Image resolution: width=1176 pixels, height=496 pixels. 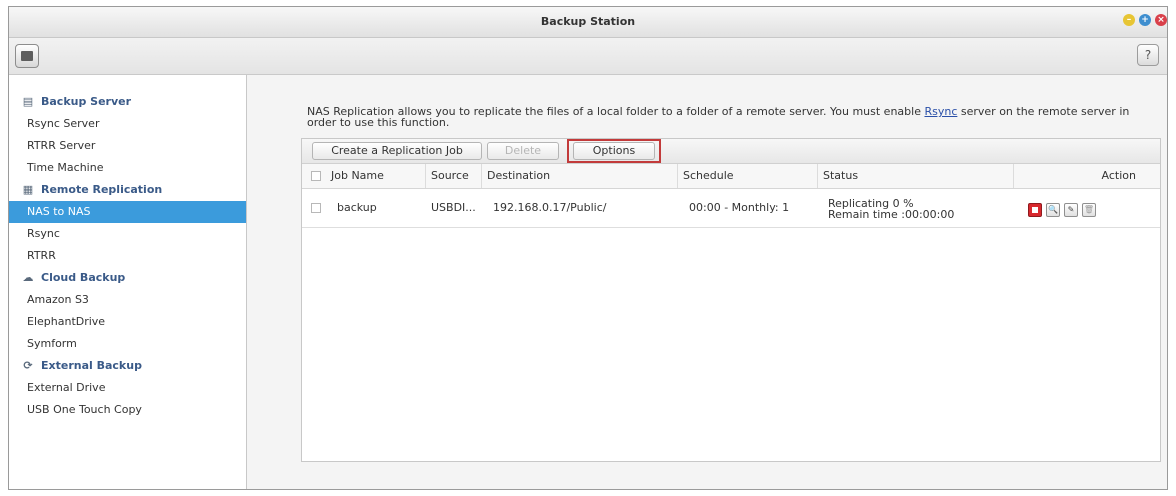 What do you see at coordinates (1053, 210) in the screenshot?
I see `log-icon: 🔍` at bounding box center [1053, 210].